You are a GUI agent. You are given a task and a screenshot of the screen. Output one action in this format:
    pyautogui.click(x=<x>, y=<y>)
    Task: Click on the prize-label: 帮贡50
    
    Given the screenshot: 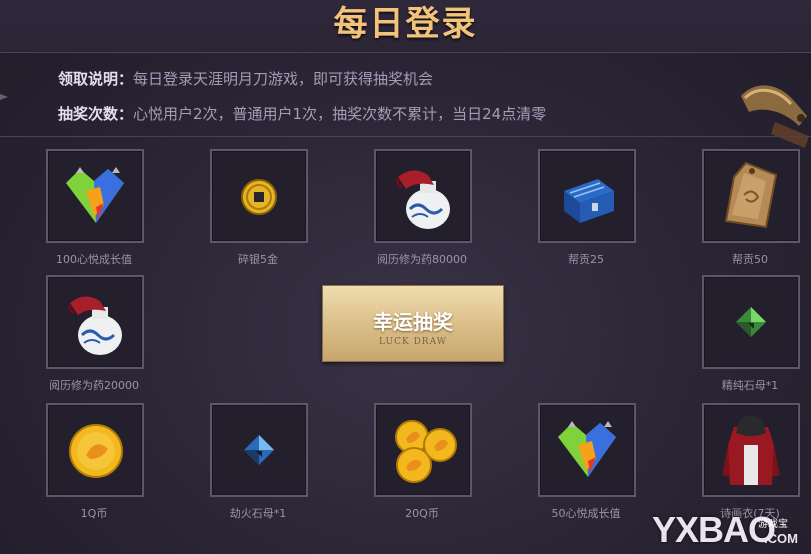 What is the action you would take?
    pyautogui.click(x=750, y=259)
    